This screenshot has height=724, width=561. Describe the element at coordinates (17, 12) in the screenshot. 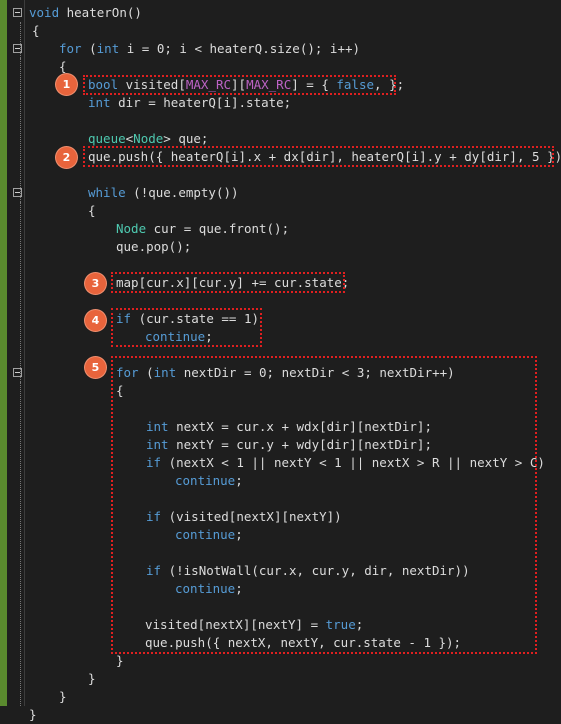

I see `collapse-minus-icon` at that location.